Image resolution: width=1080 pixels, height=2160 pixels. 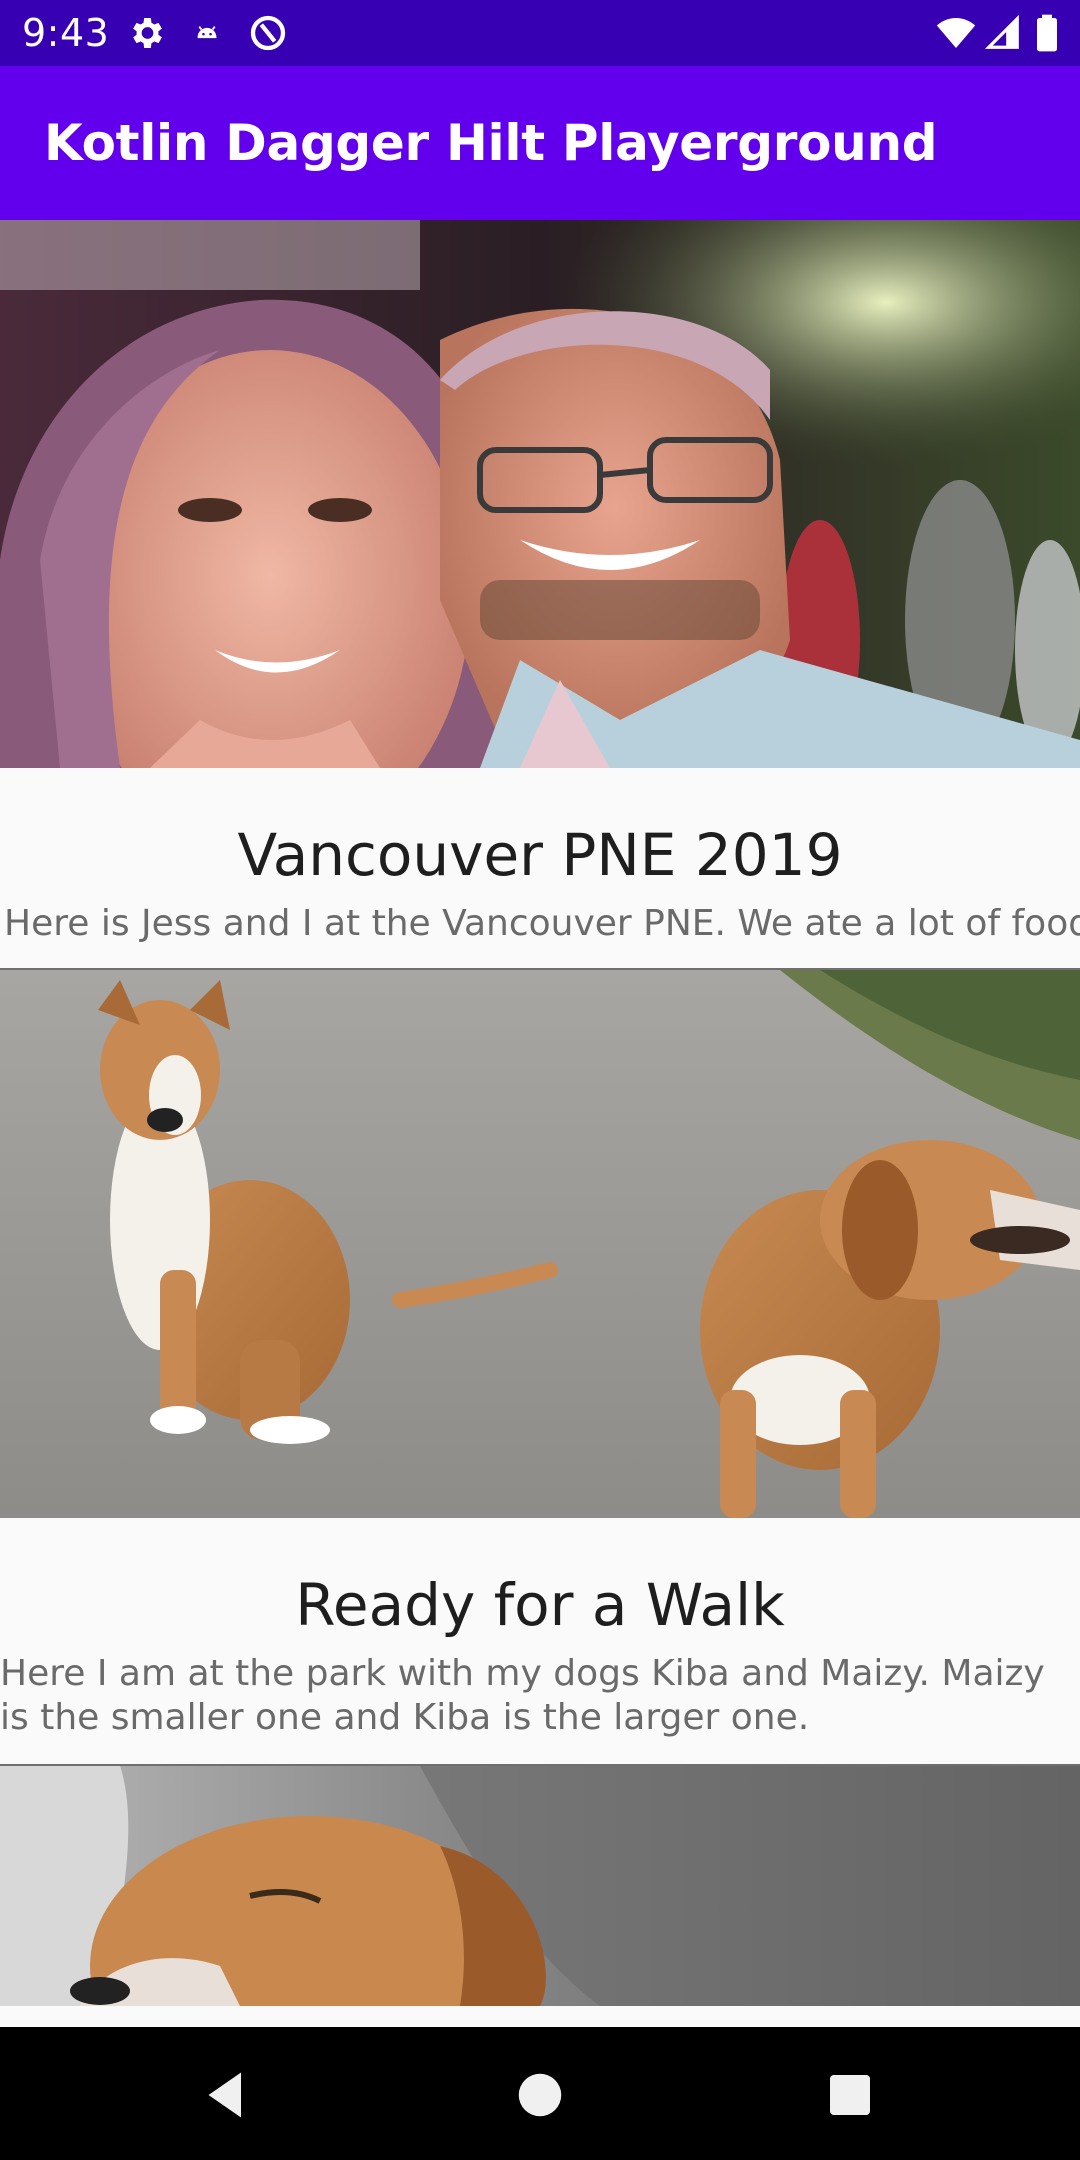 I want to click on app-title: Kotlin Dagger Hilt Playerground, so click(x=491, y=143).